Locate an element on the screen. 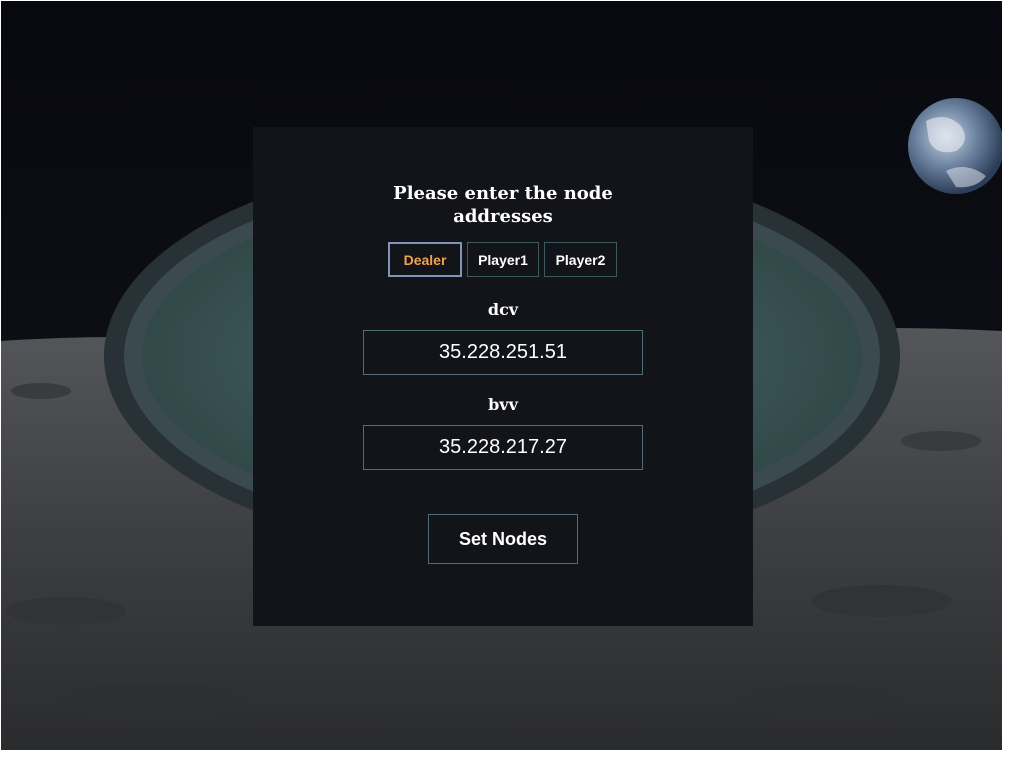  tab-dealer: Dealer is located at coordinates (425, 259).